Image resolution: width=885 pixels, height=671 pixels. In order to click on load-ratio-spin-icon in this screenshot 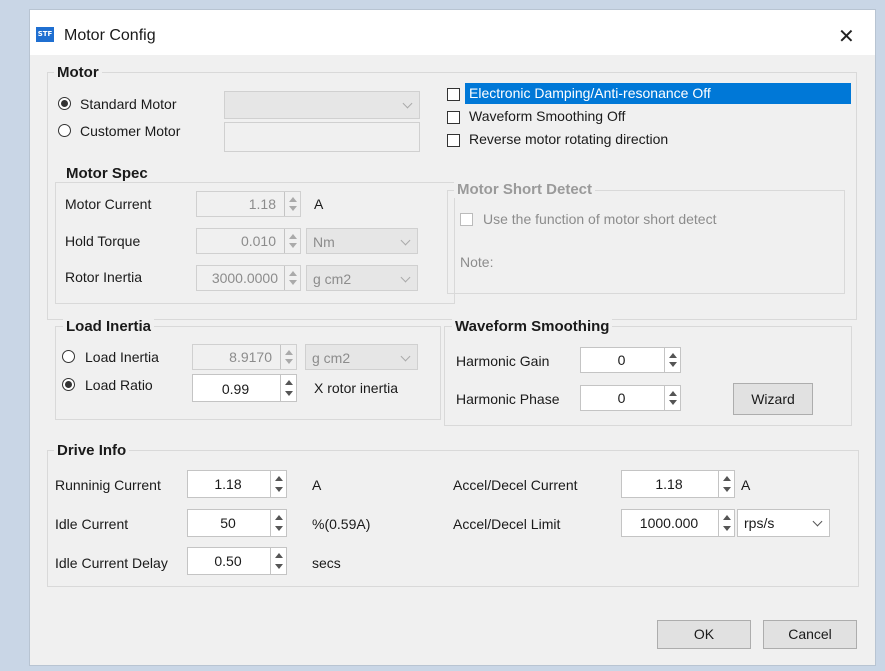, I will do `click(288, 388)`.